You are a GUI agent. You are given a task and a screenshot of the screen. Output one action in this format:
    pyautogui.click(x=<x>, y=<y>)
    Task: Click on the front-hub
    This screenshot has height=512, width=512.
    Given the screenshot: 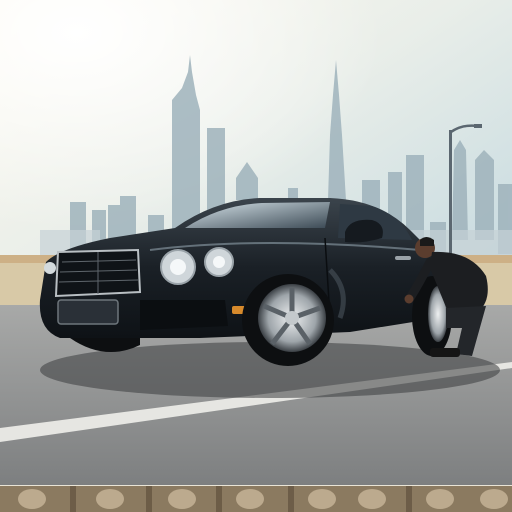 What is the action you would take?
    pyautogui.click(x=292, y=318)
    